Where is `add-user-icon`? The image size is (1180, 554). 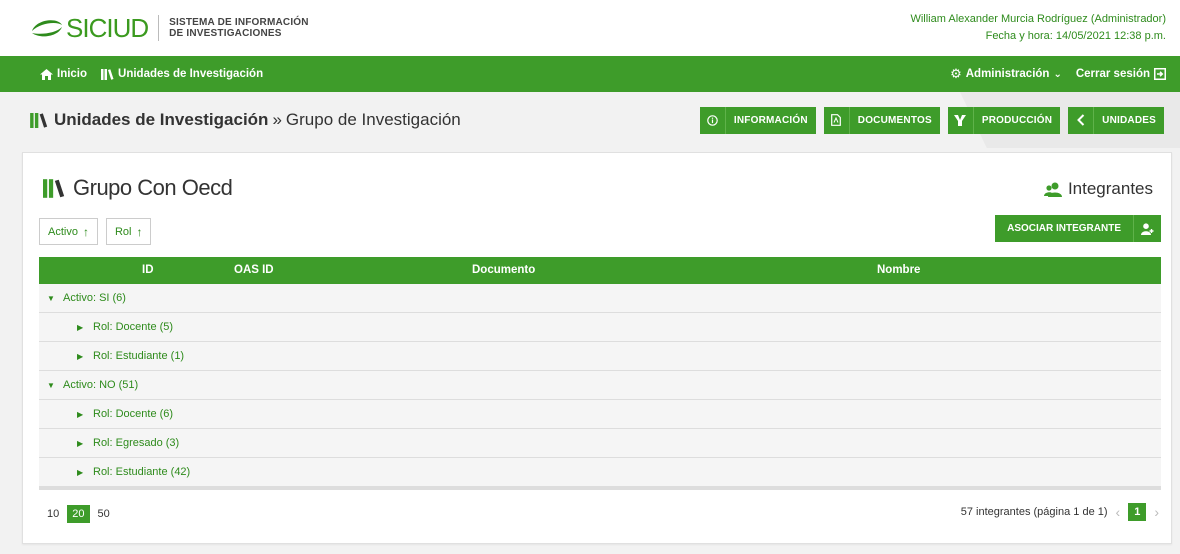
add-user-icon is located at coordinates (1147, 228).